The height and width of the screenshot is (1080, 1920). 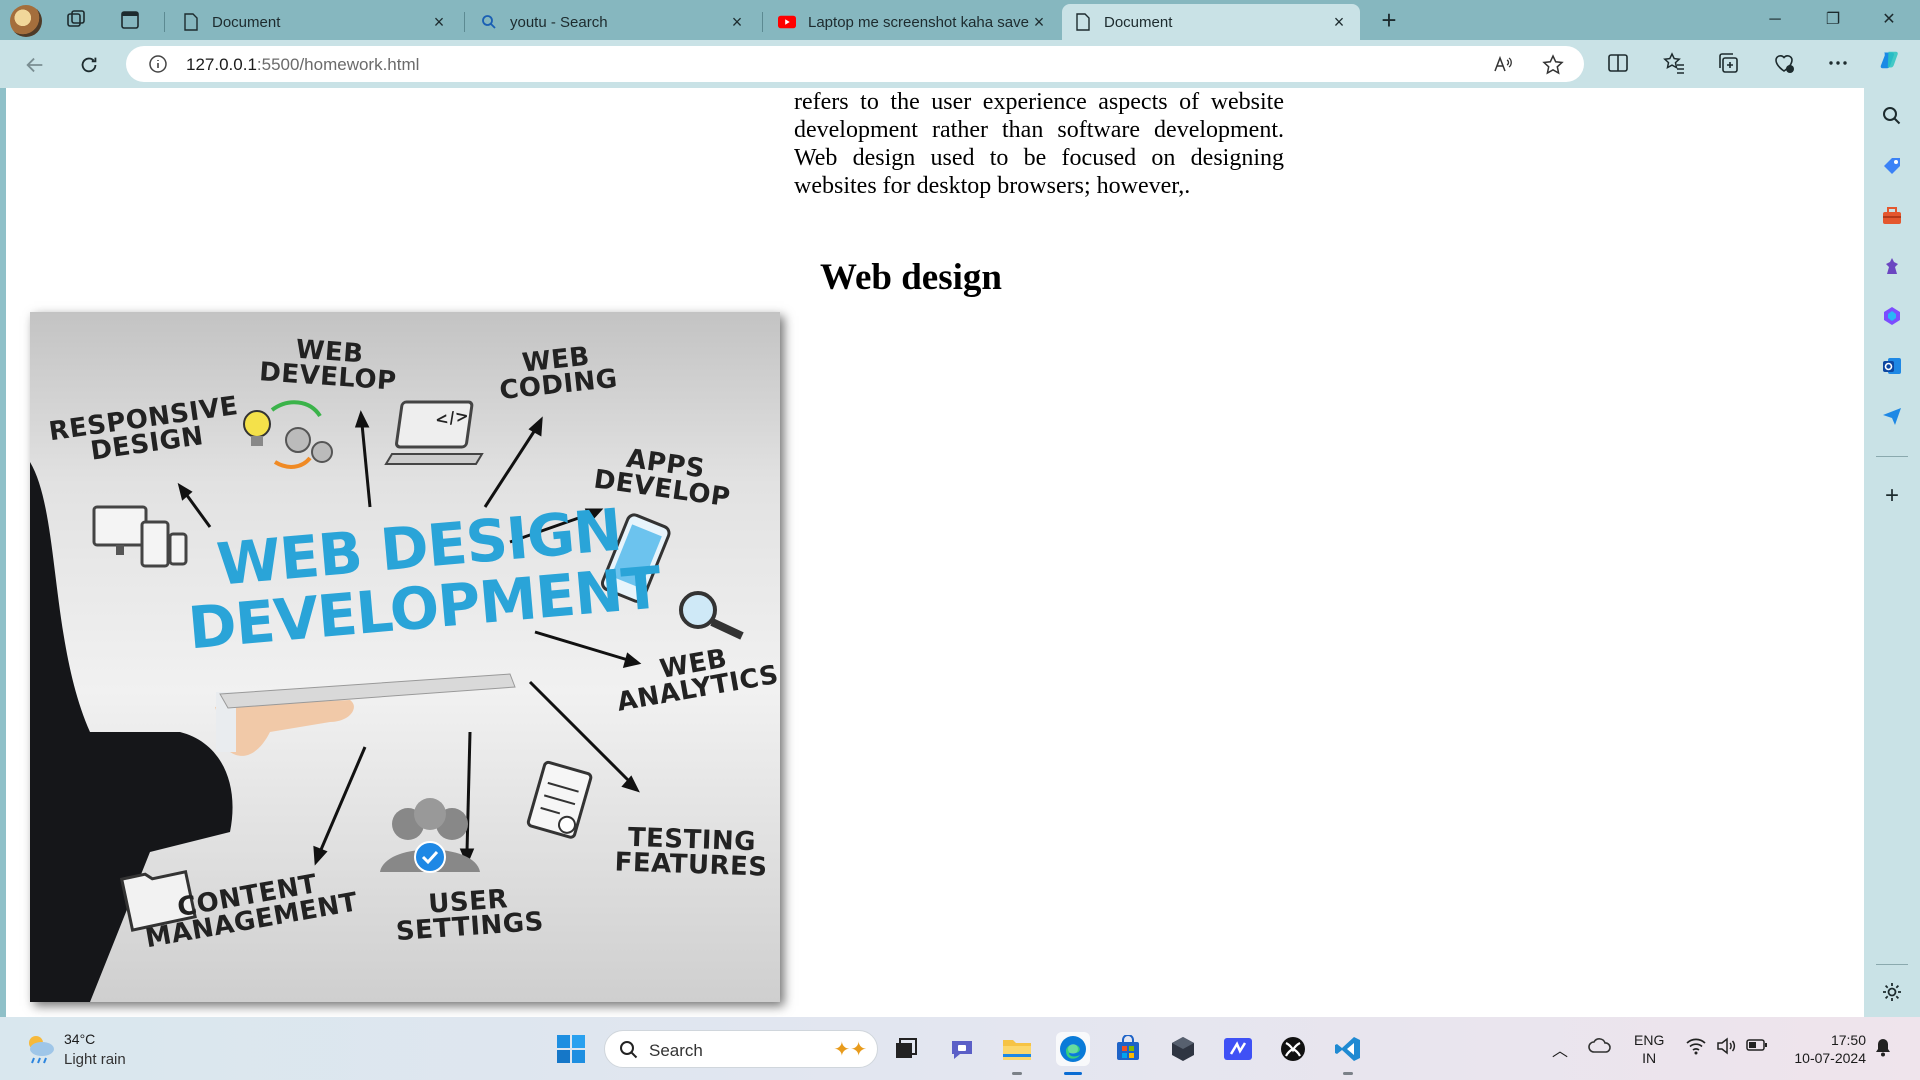 What do you see at coordinates (1600, 1046) in the screenshot?
I see `onedrive-cloud-icon` at bounding box center [1600, 1046].